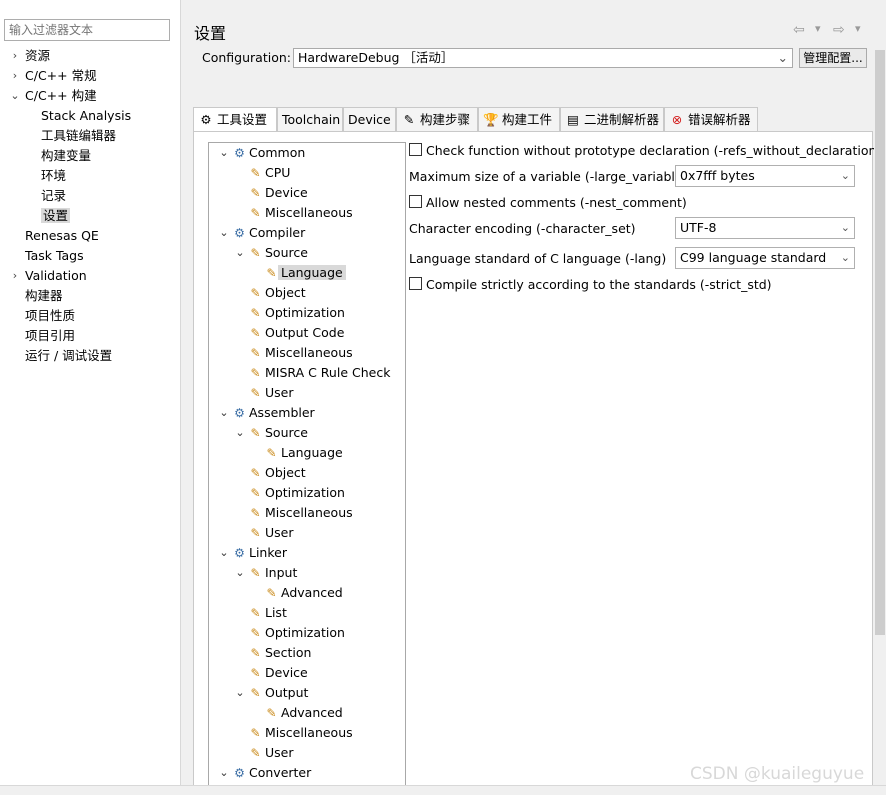  What do you see at coordinates (612, 119) in the screenshot?
I see `tab-binary-parsers: ▤ 二进制解析器` at bounding box center [612, 119].